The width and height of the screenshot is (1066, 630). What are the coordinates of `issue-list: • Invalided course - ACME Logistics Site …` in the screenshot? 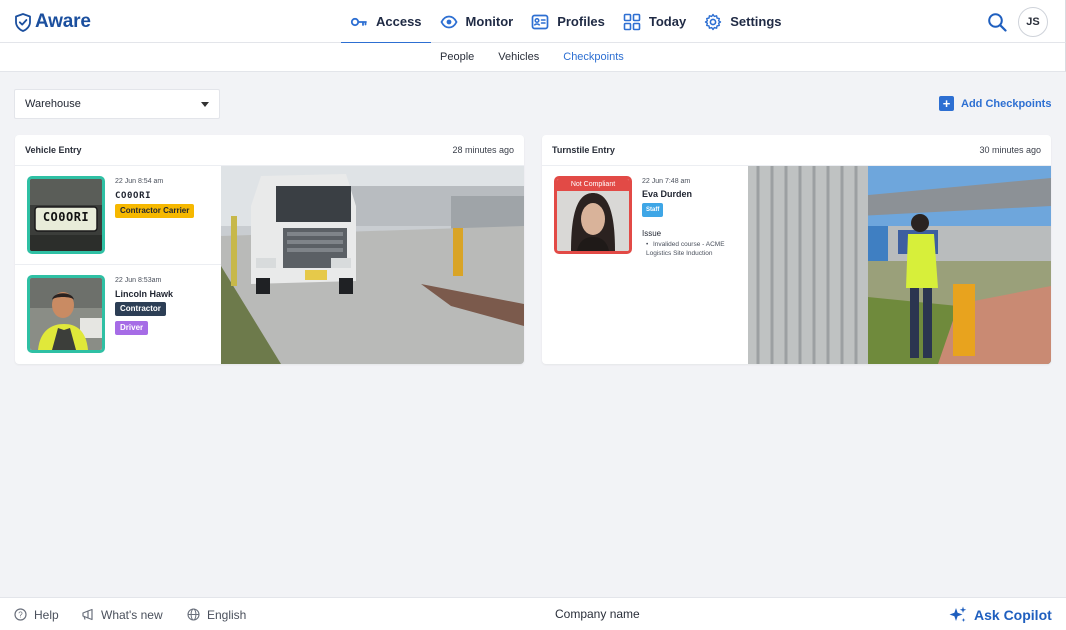 It's located at (688, 249).